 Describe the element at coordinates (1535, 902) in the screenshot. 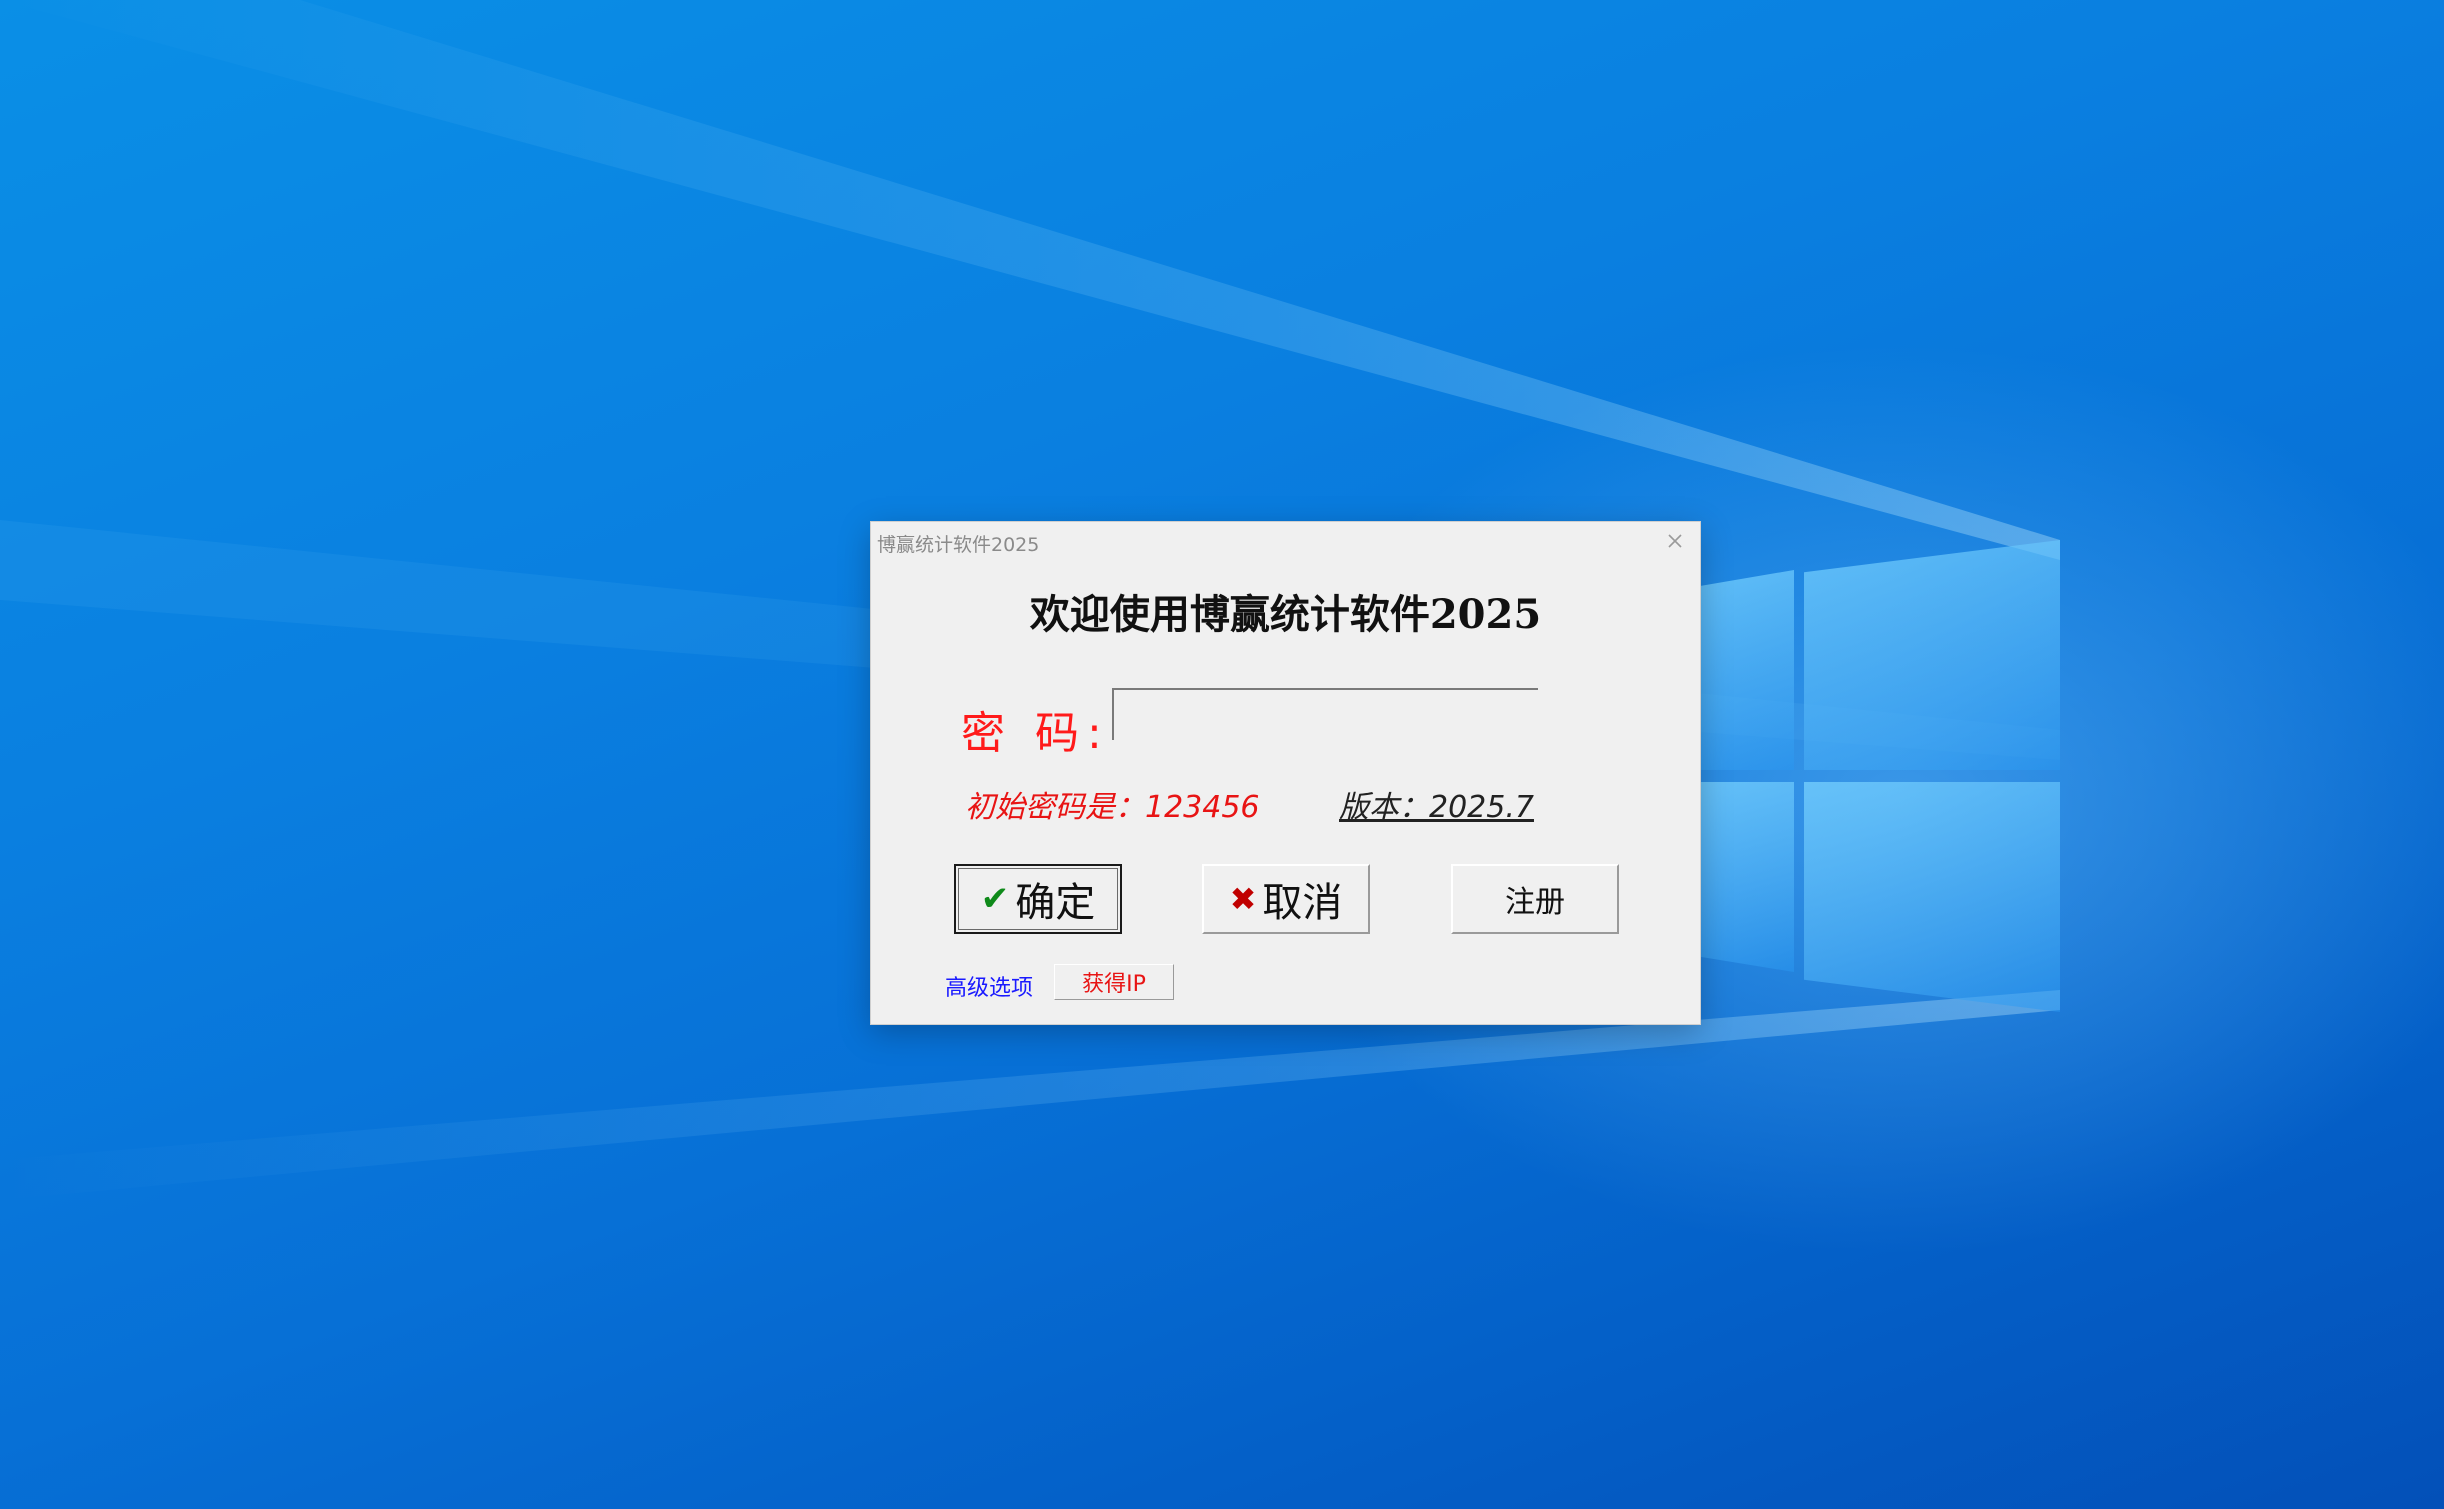

I see `register-button-label: 注册` at that location.